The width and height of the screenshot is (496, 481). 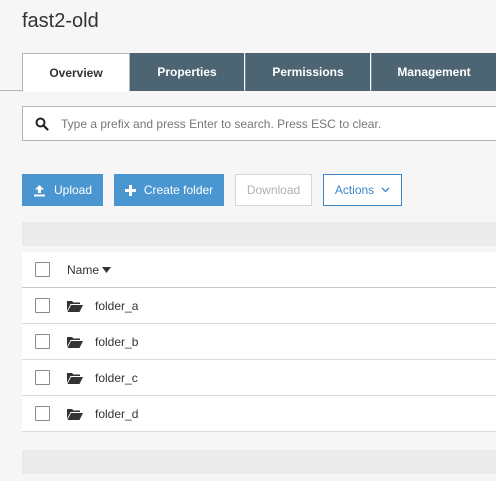 I want to click on tab-properties: Properties, so click(x=187, y=72).